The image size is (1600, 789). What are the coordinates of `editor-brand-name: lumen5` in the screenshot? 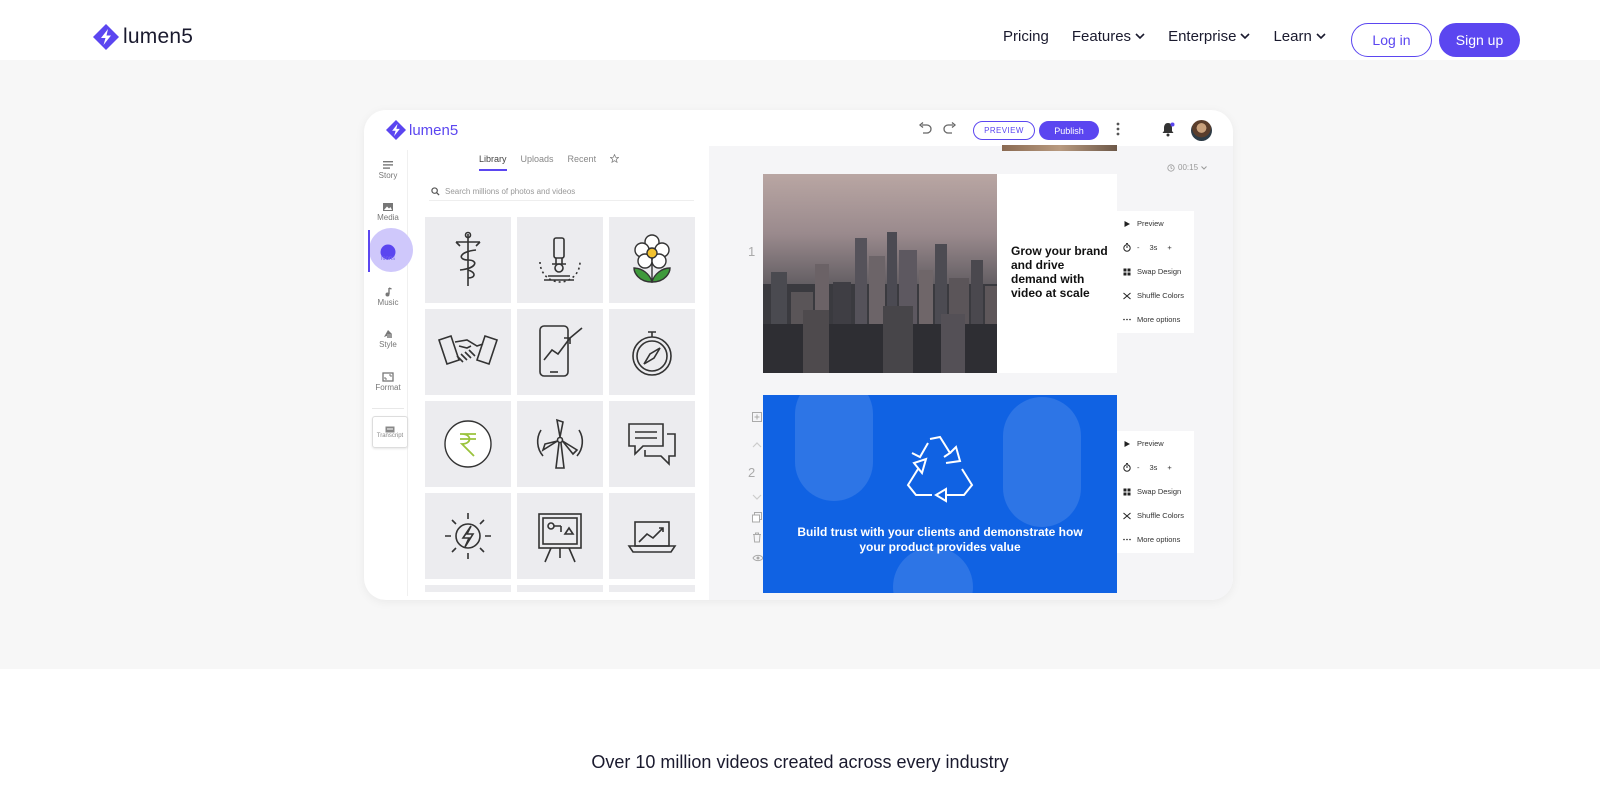 It's located at (434, 130).